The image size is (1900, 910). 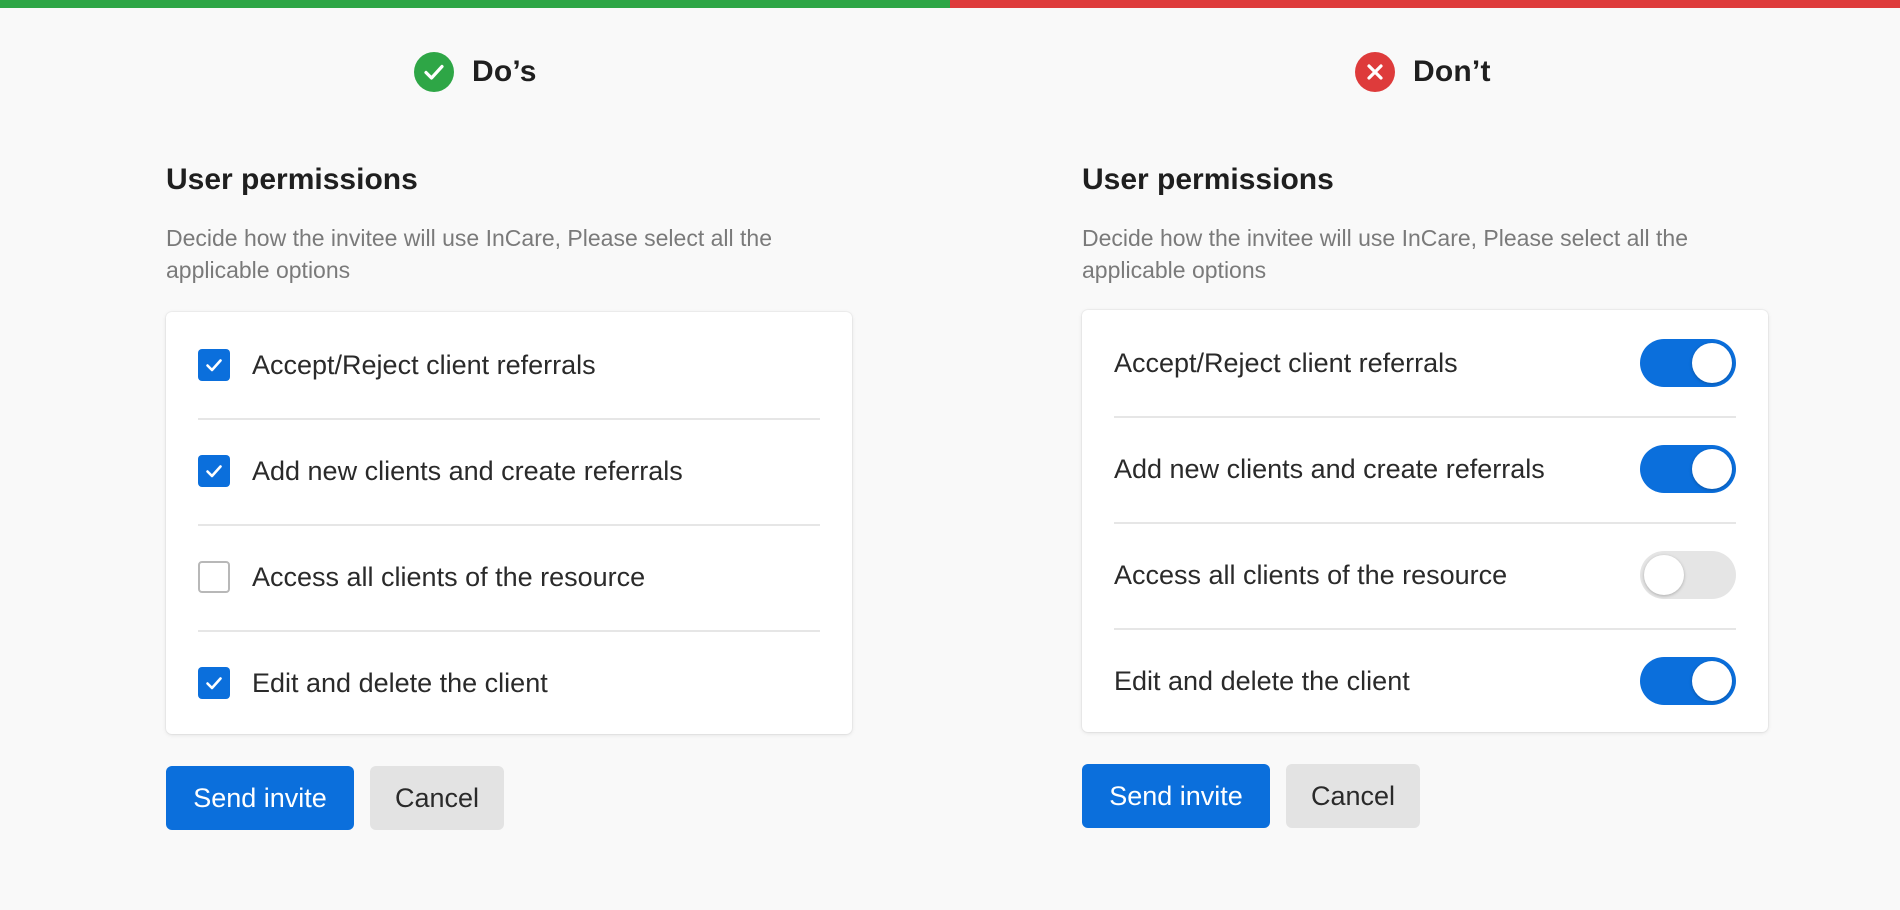 I want to click on x-circle-icon, so click(x=1375, y=72).